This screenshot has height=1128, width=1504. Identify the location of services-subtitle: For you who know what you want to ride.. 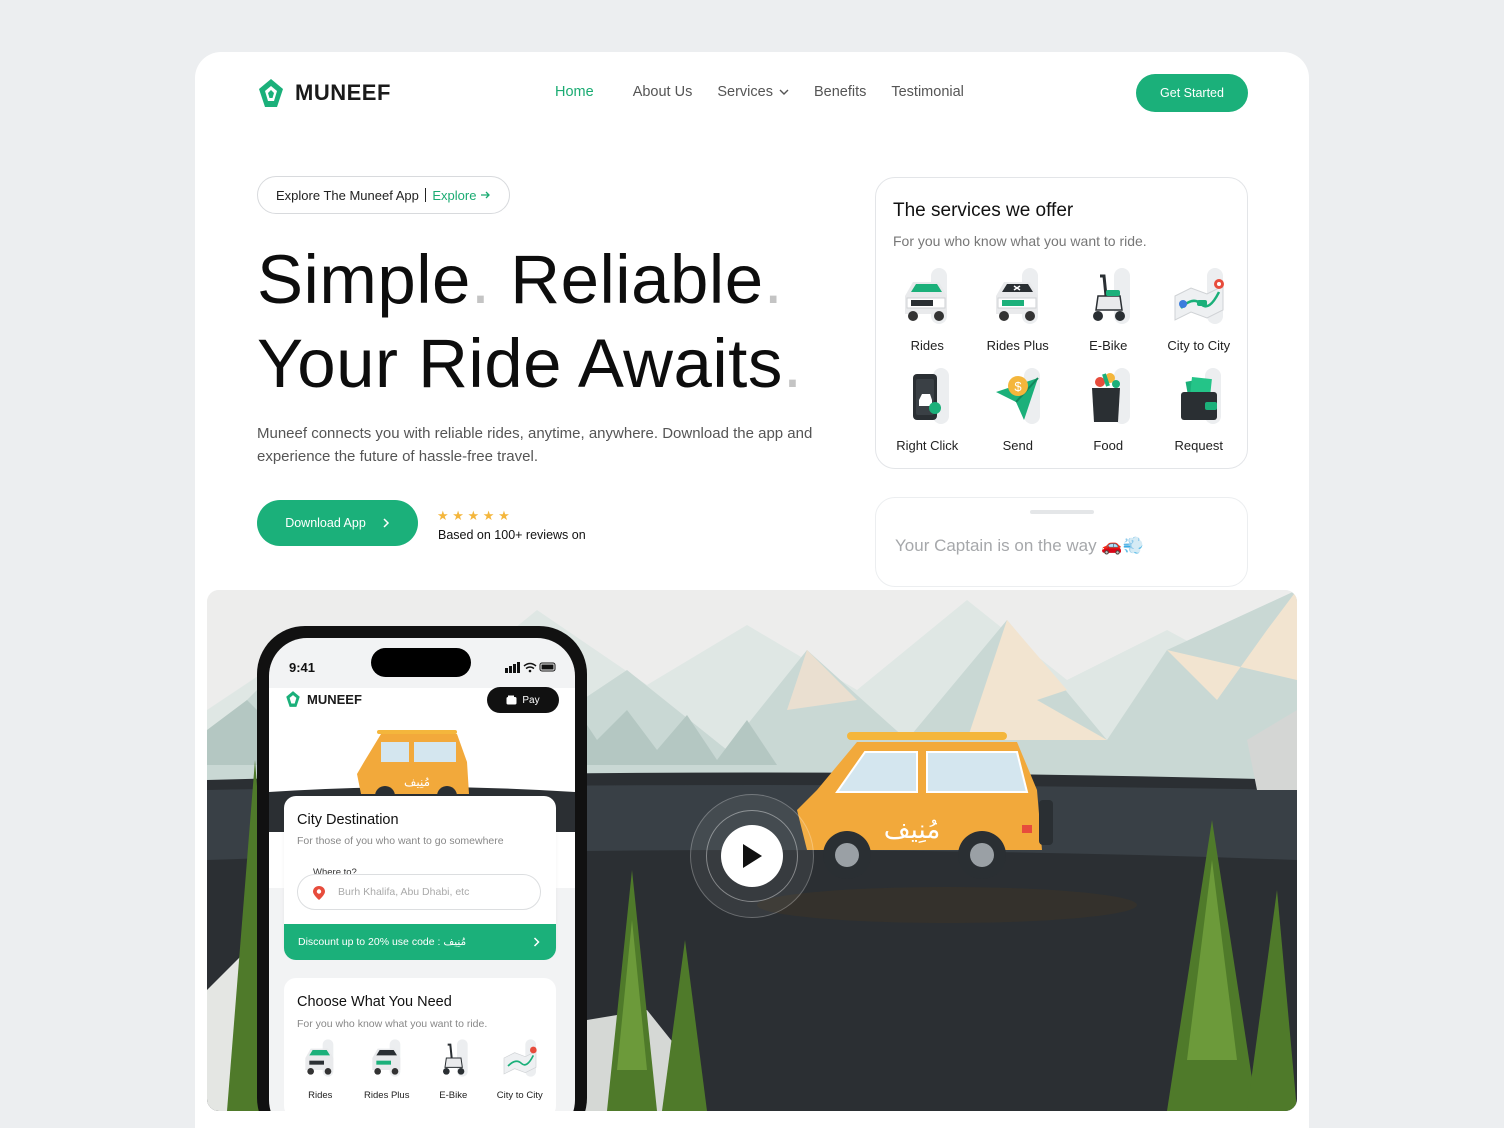
(1020, 241).